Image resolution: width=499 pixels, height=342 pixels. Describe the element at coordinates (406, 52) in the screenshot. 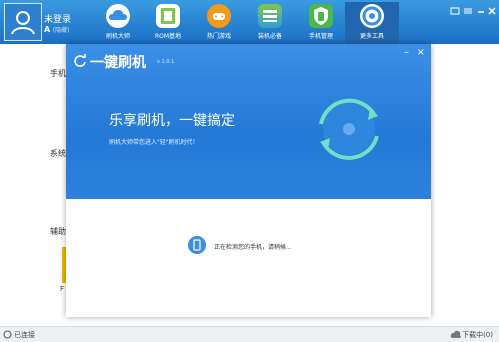

I see `dialog-minimize-icon: –` at that location.